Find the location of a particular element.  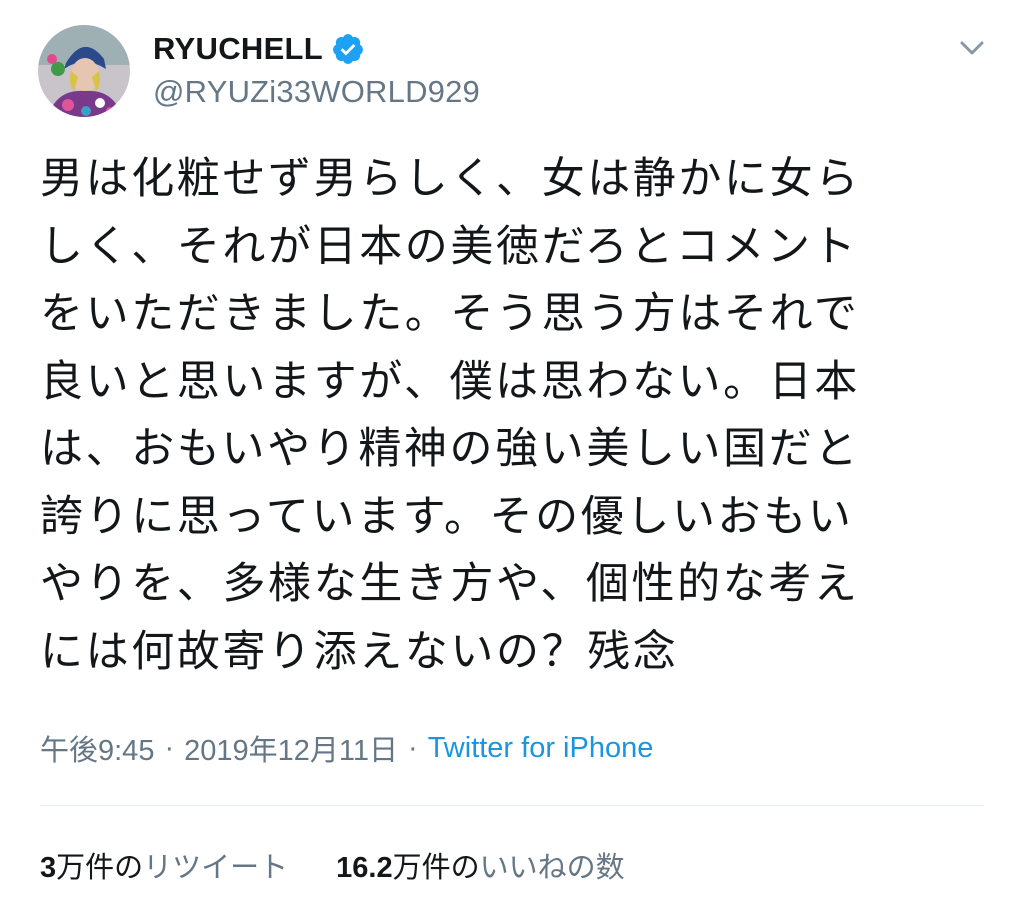

like-count-stat: 16.2 万件の いいねの数 is located at coordinates (480, 865).